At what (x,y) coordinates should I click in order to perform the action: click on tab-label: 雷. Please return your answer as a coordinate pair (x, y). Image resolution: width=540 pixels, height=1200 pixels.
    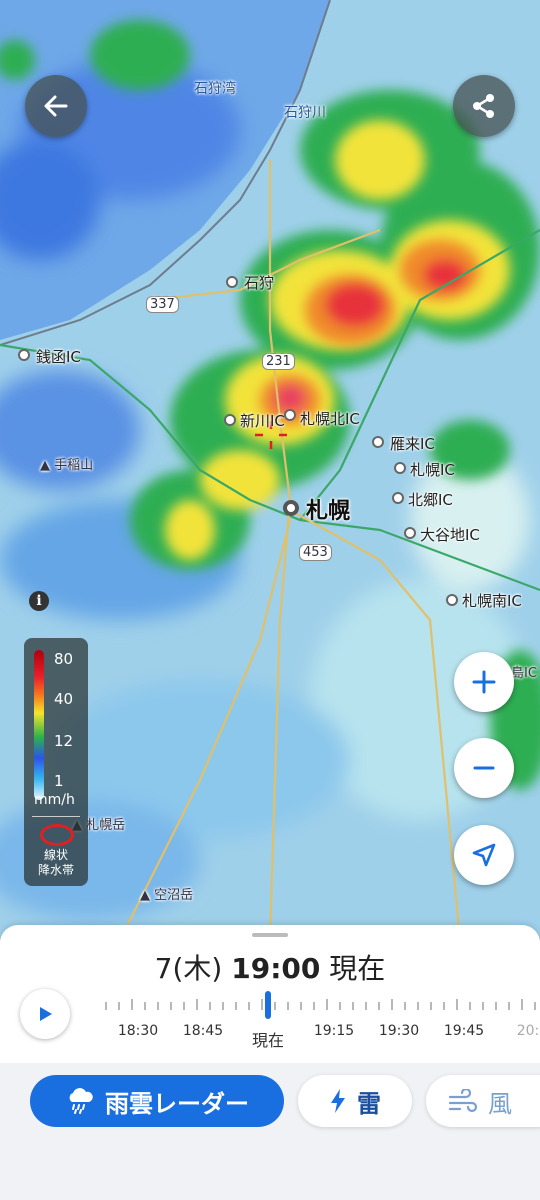
    Looking at the image, I should click on (369, 1103).